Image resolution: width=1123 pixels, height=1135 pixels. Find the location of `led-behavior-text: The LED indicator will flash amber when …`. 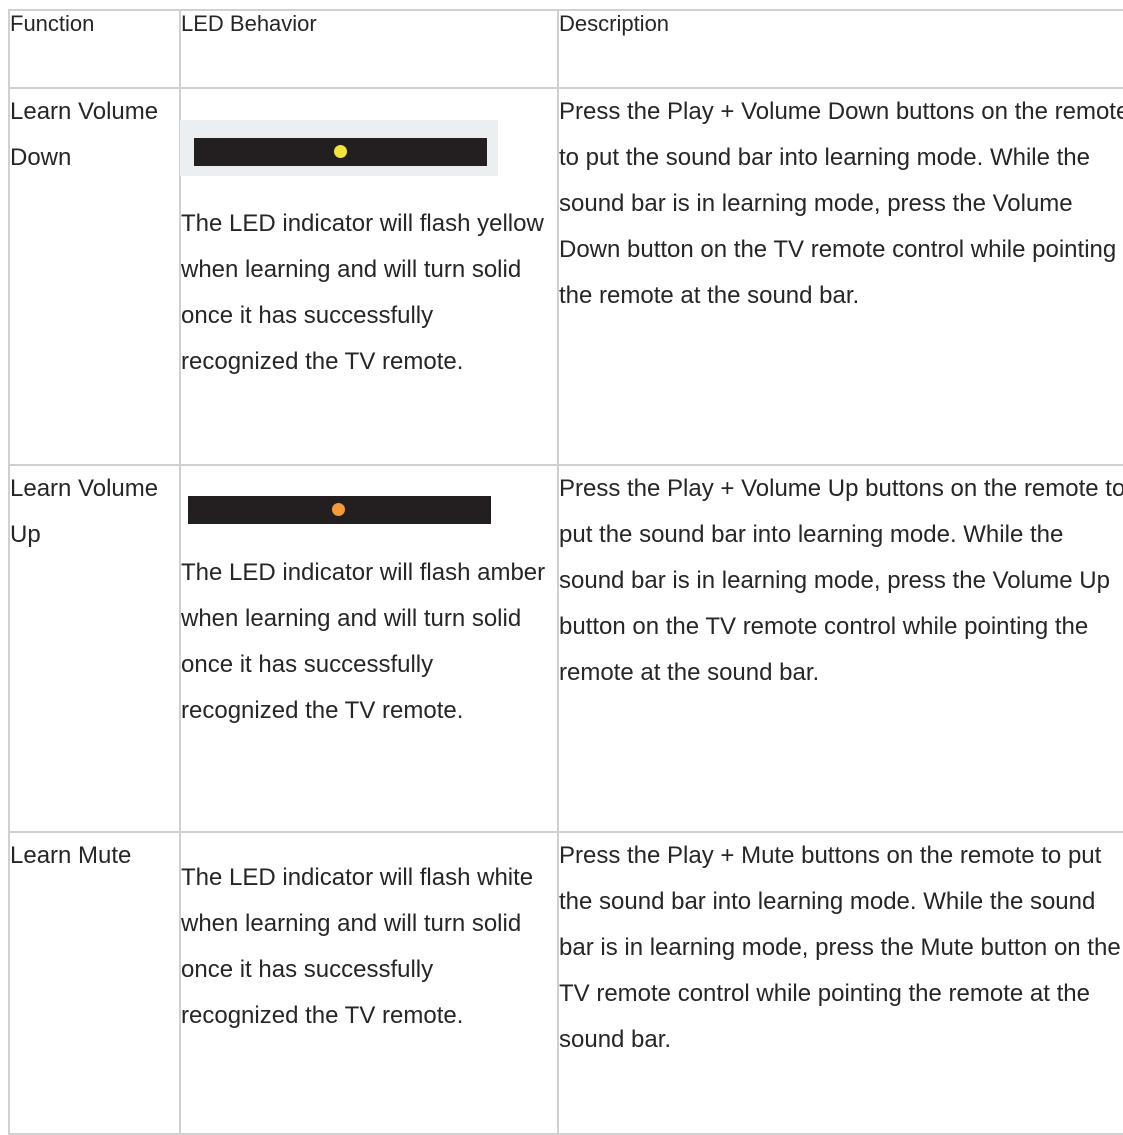

led-behavior-text: The LED indicator will flash amber when … is located at coordinates (363, 641).